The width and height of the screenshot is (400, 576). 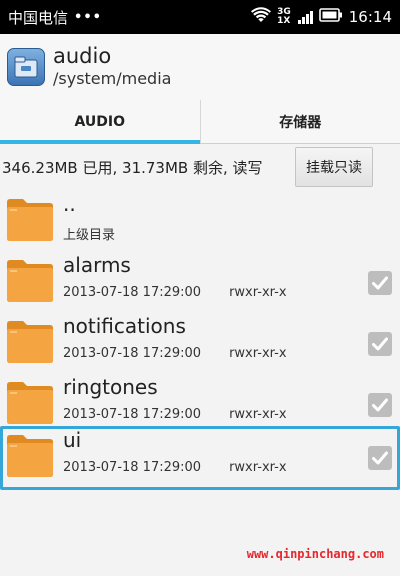 I want to click on file-name: .., so click(x=69, y=204).